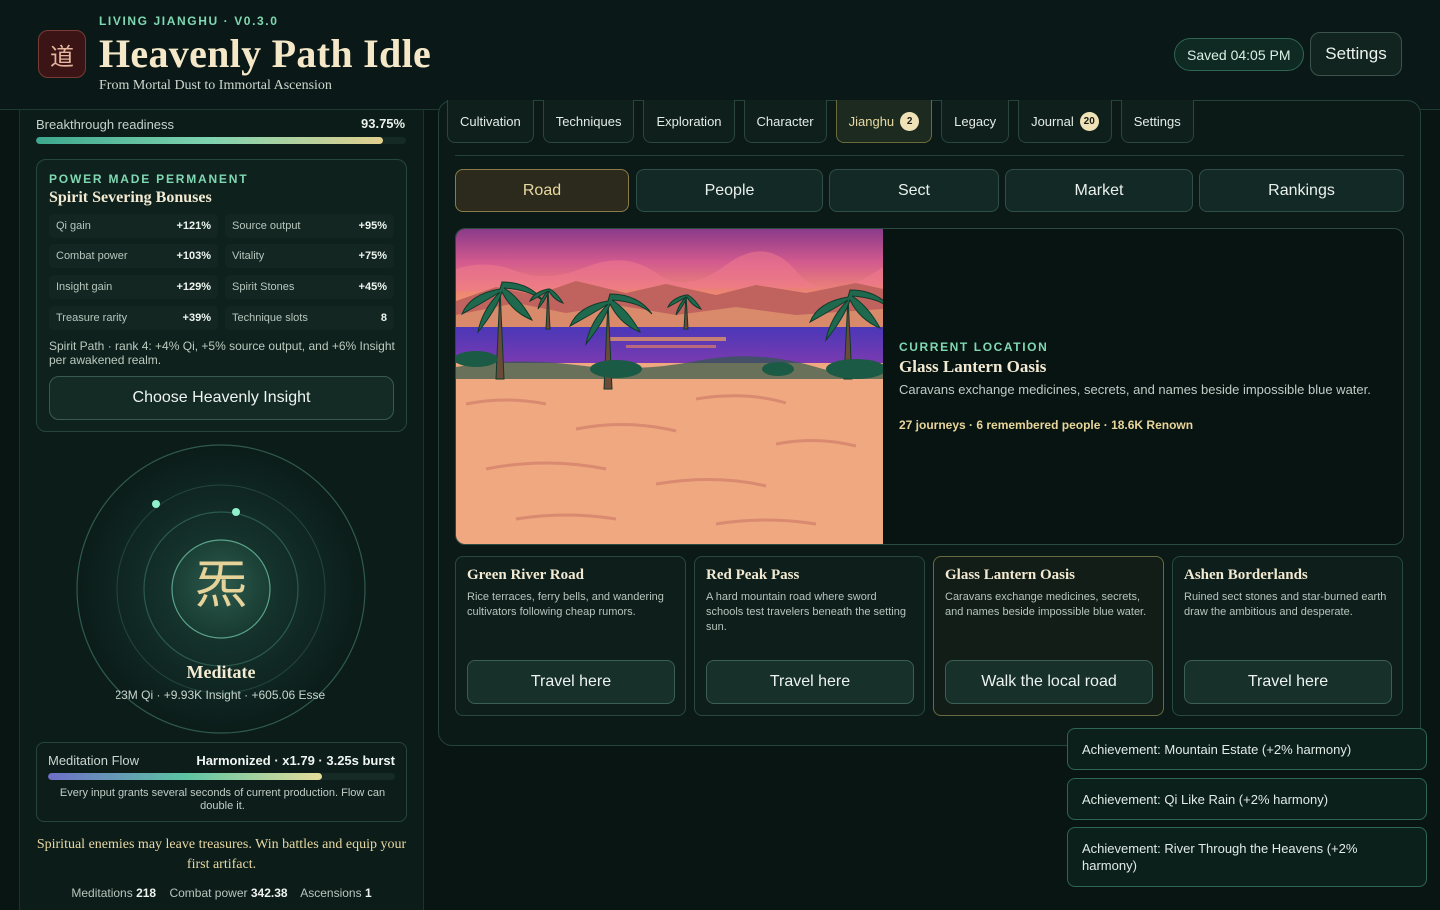 The image size is (1440, 910). I want to click on breakthrough-value: 93.75%, so click(383, 123).